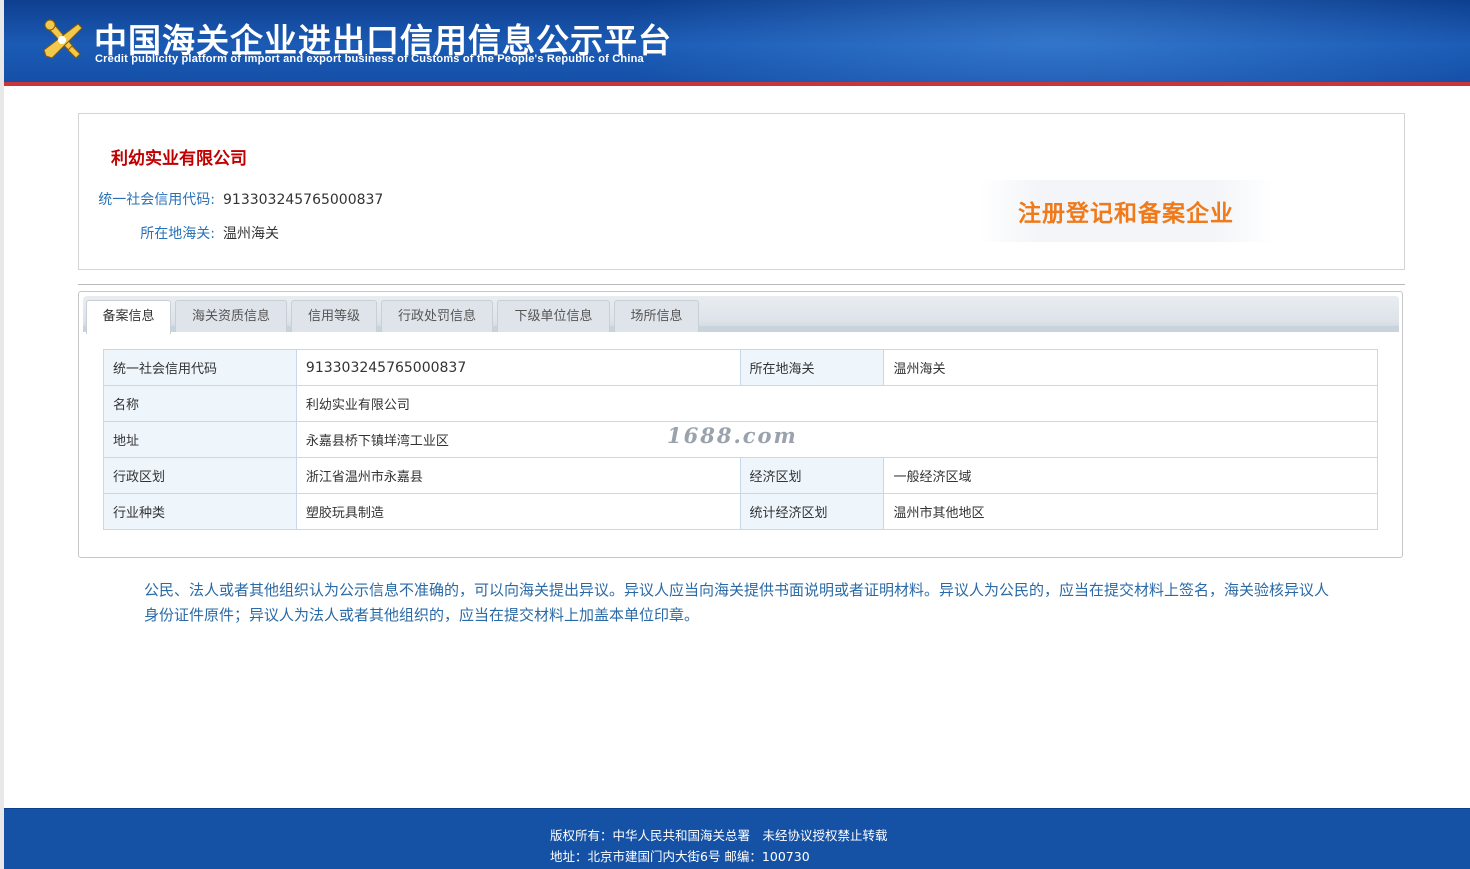 The width and height of the screenshot is (1470, 869). What do you see at coordinates (437, 316) in the screenshot?
I see `tab-administrative-penalty: 行政处罚信息` at bounding box center [437, 316].